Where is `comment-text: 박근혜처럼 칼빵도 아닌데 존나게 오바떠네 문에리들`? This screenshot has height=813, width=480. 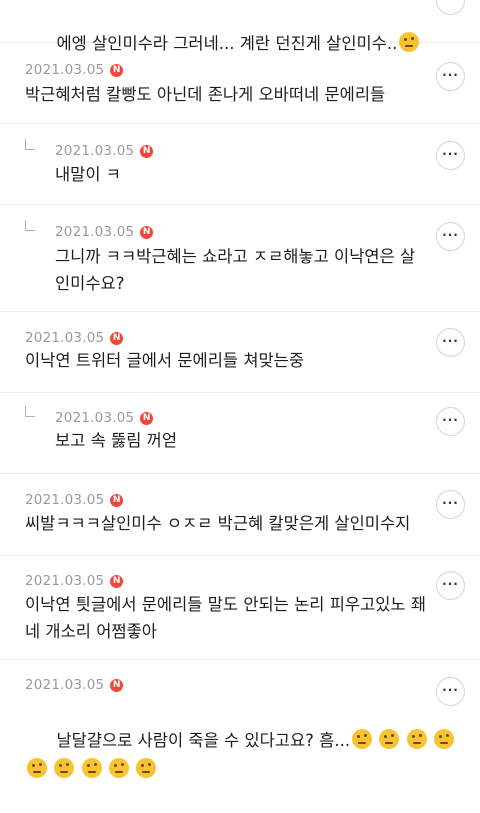 comment-text: 박근혜처럼 칼빵도 아닌데 존나게 오바떠네 문에리들 is located at coordinates (205, 94).